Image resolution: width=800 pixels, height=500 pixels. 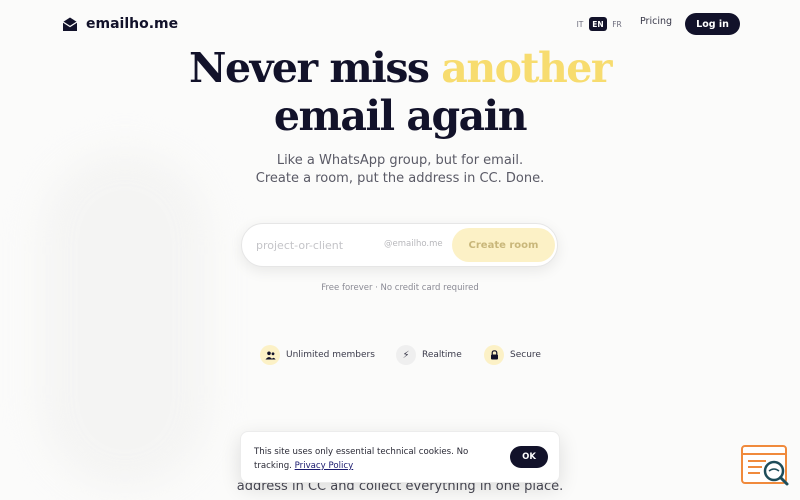 What do you see at coordinates (315, 68) in the screenshot?
I see `hero-title-part1: Never miss` at bounding box center [315, 68].